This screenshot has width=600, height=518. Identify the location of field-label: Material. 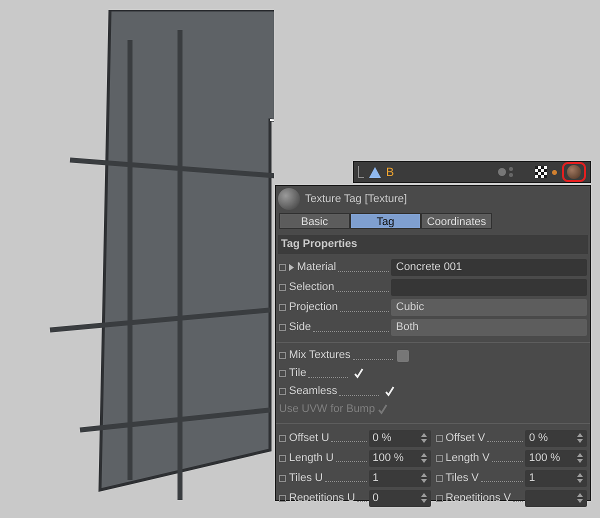
(316, 268).